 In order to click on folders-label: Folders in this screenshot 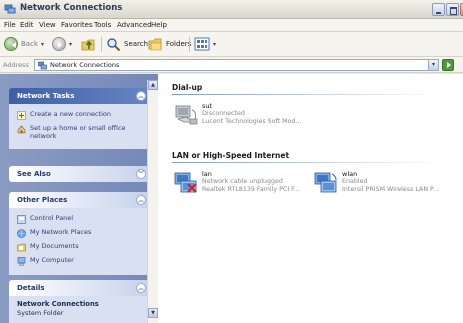, I will do `click(179, 44)`.